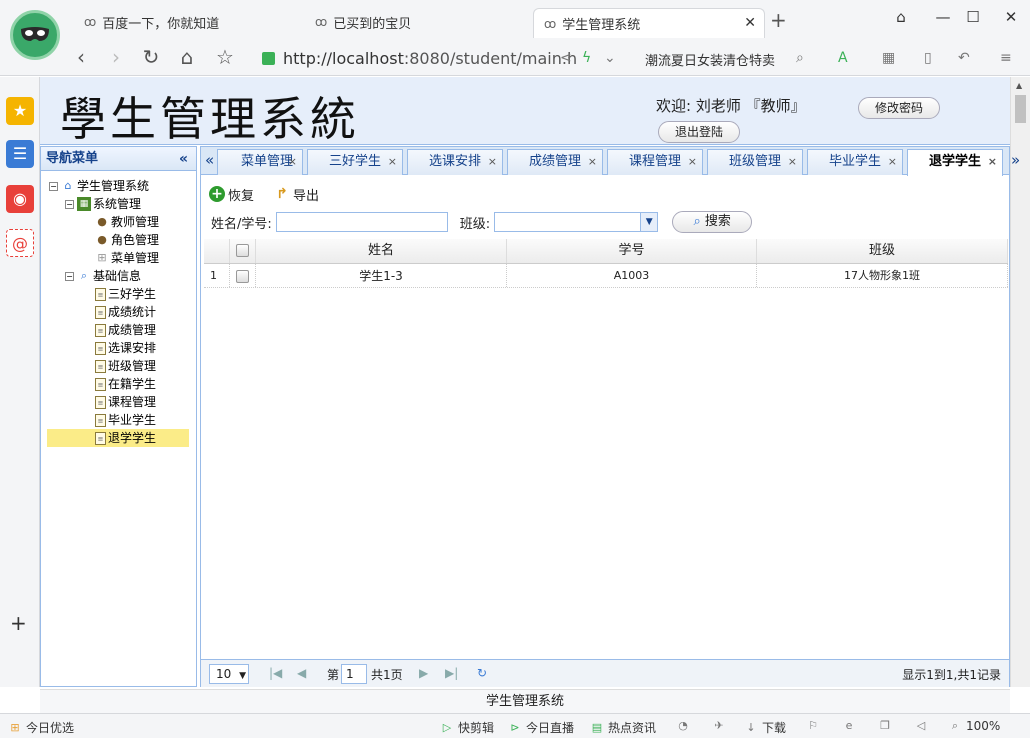  I want to click on scroll-right-icon: », so click(1015, 160).